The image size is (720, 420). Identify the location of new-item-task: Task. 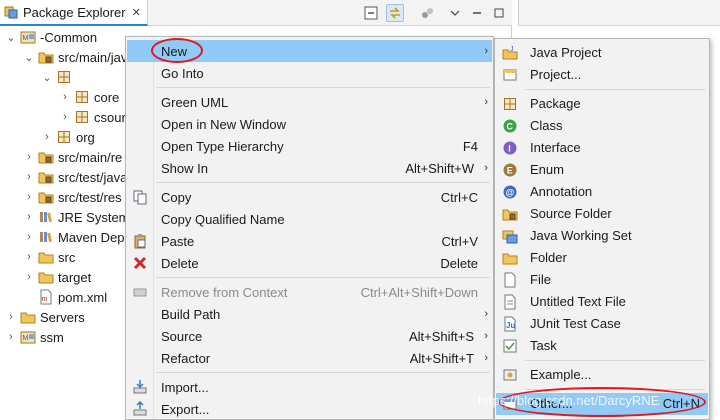
(602, 346).